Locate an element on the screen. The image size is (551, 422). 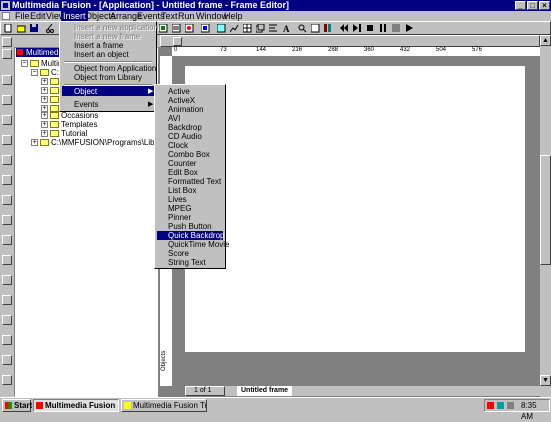
submenu-item: Formatted Text is located at coordinates (194, 181).